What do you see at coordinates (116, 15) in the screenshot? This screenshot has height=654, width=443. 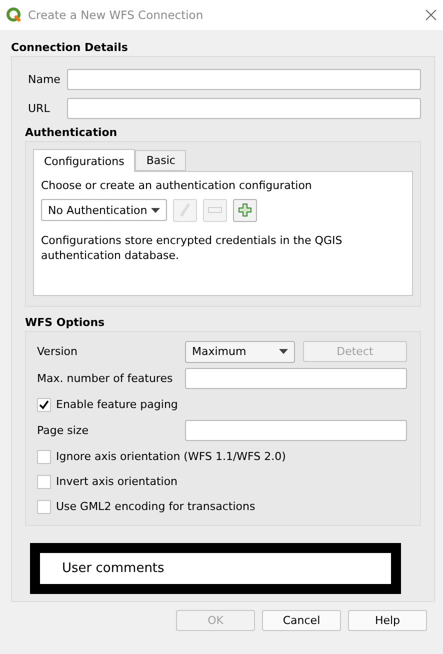 I see `window-title: Create a New WFS Connection` at bounding box center [116, 15].